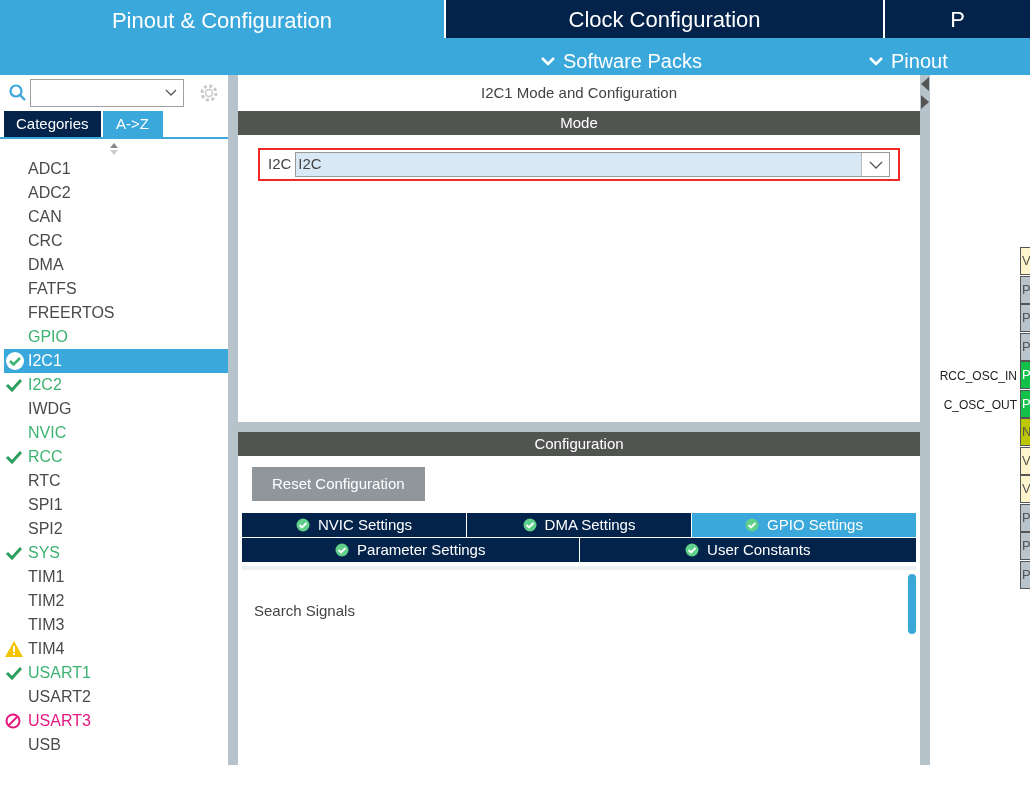 The height and width of the screenshot is (805, 1030). What do you see at coordinates (45, 241) in the screenshot?
I see `item-label: CRC` at bounding box center [45, 241].